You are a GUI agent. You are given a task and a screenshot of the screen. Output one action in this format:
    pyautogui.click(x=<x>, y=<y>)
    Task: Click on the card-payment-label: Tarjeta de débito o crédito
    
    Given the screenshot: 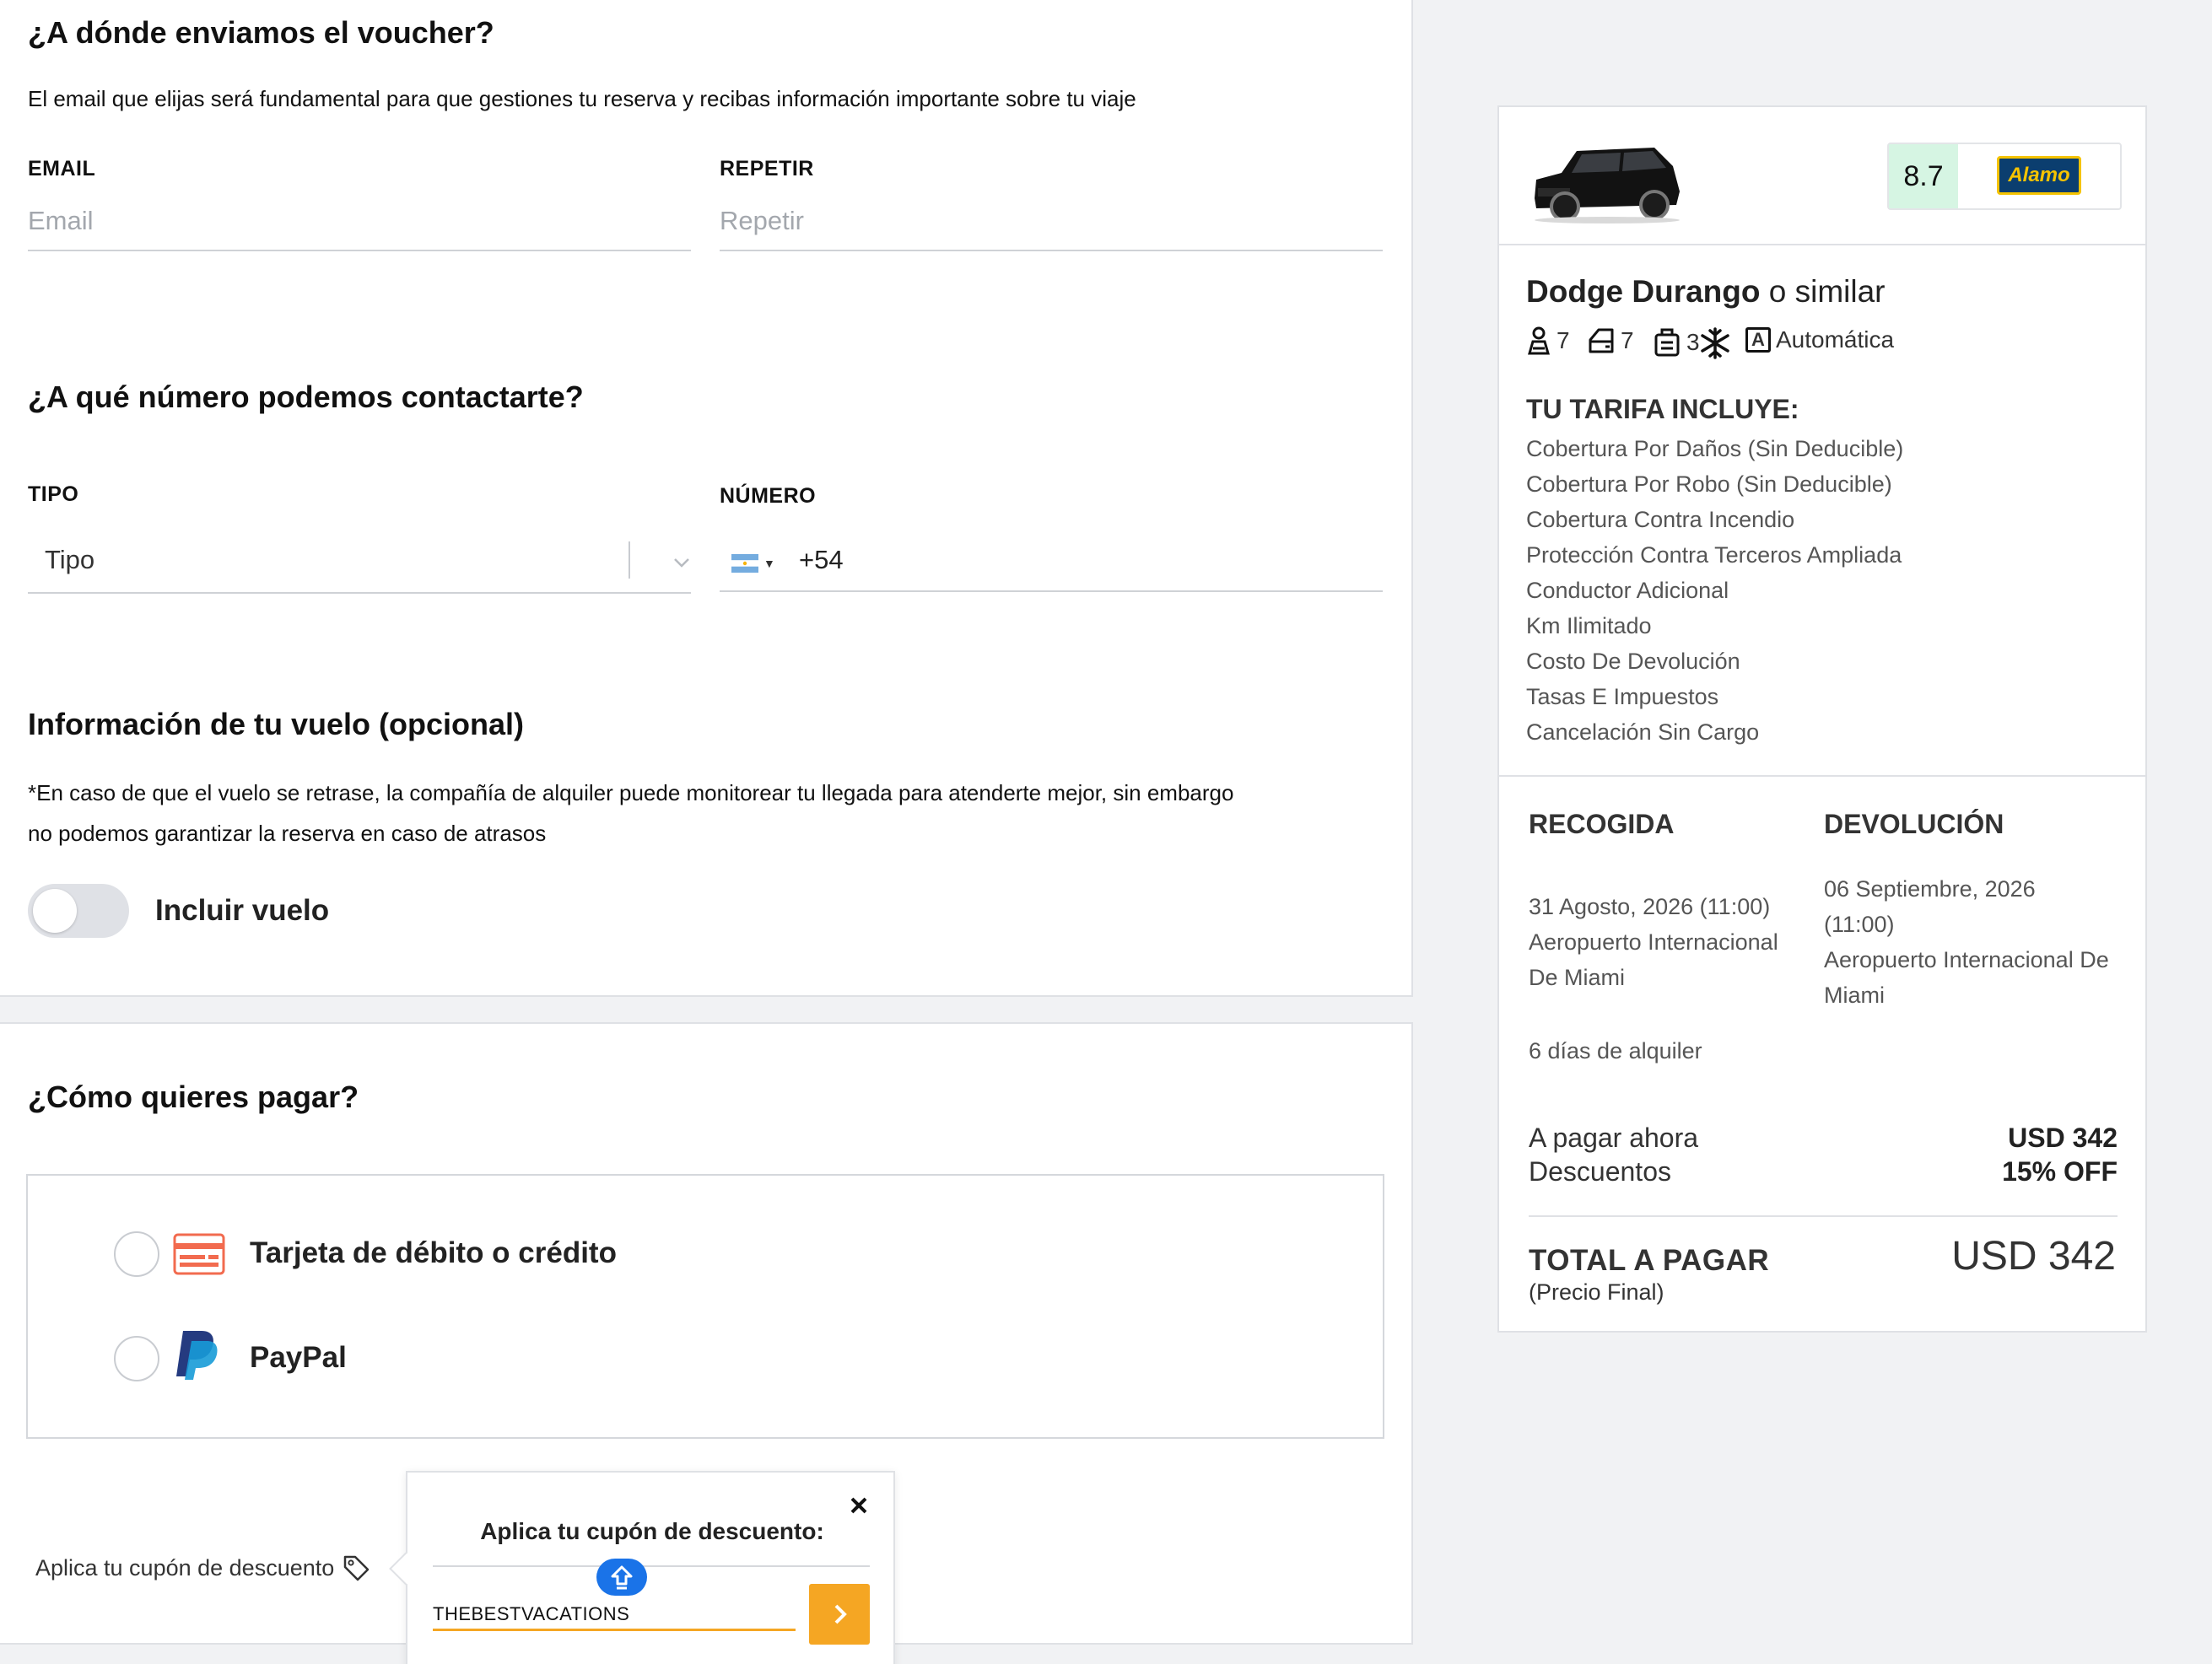 What is the action you would take?
    pyautogui.click(x=433, y=1253)
    